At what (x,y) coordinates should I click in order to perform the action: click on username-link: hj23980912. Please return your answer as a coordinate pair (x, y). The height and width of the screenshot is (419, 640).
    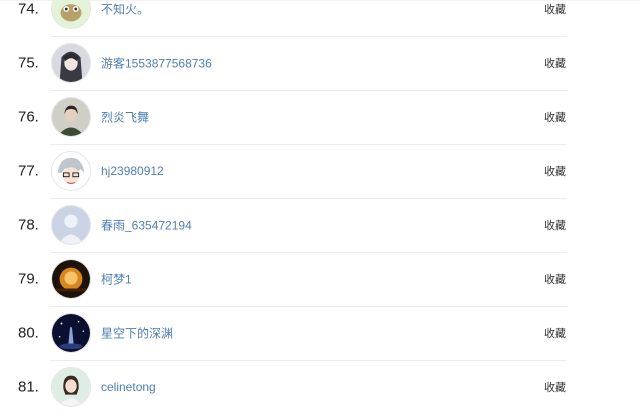
    Looking at the image, I should click on (132, 171).